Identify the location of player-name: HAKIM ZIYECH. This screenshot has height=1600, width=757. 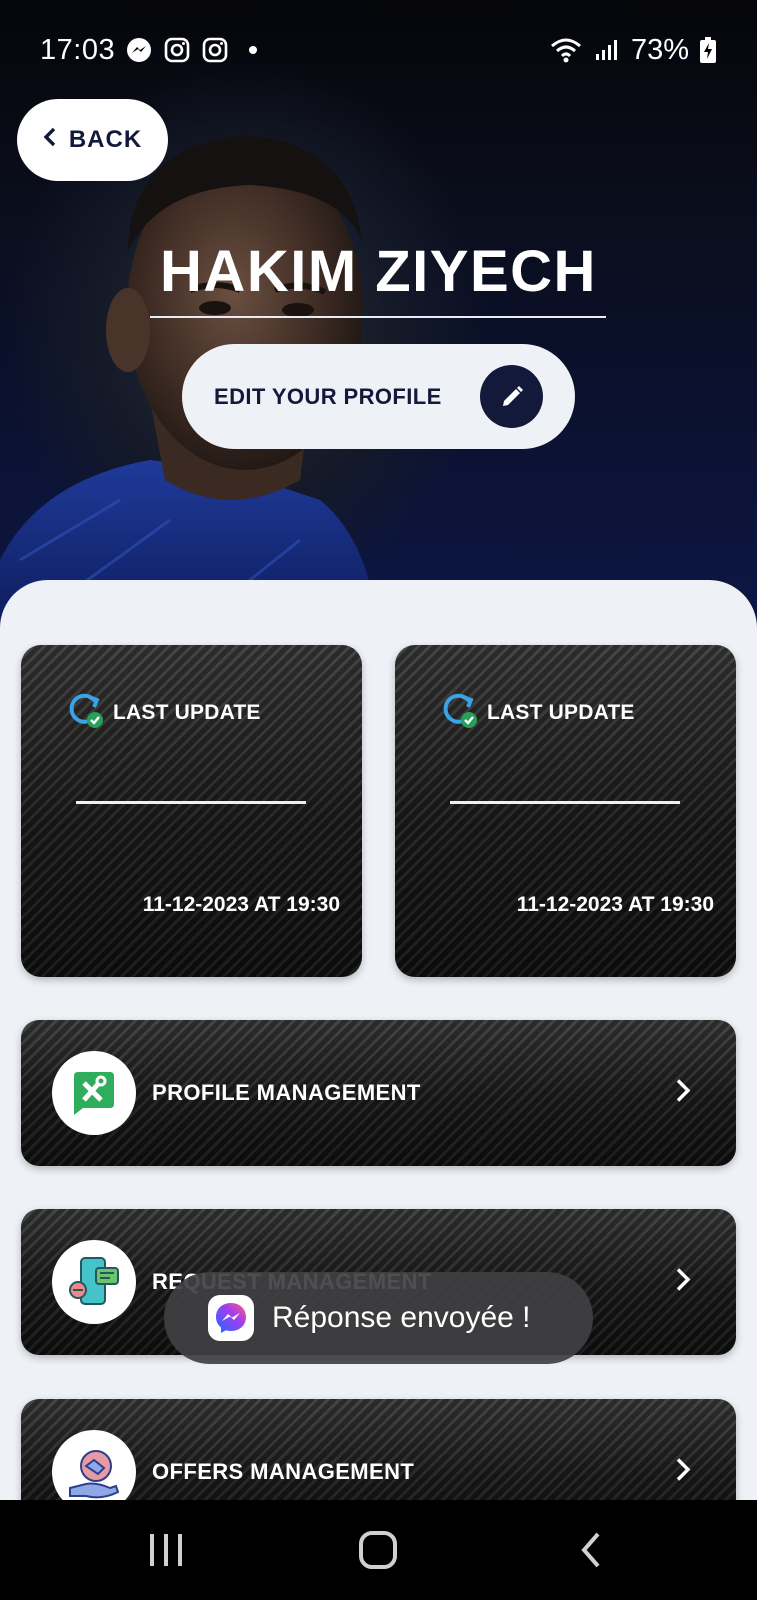
(378, 271).